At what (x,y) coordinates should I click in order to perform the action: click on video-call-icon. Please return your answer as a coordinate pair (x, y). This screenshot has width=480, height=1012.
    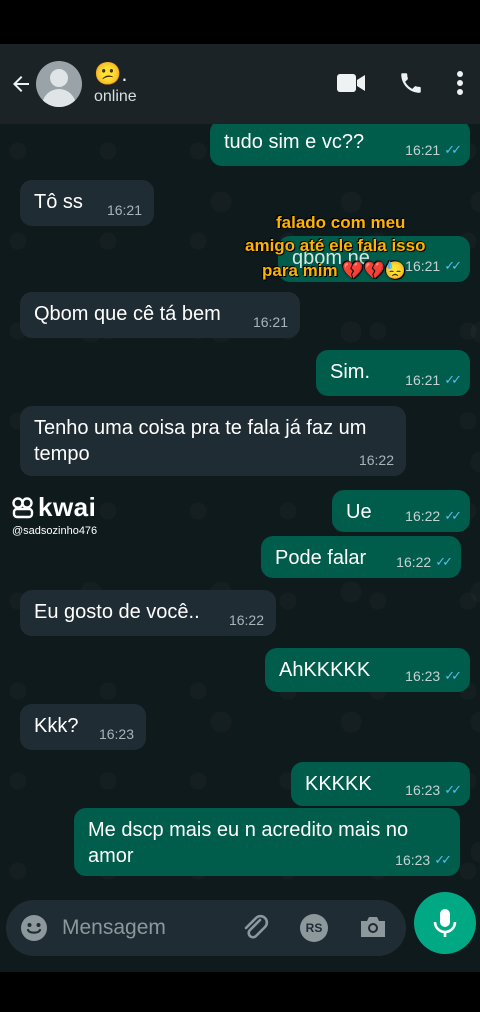
    Looking at the image, I should click on (351, 83).